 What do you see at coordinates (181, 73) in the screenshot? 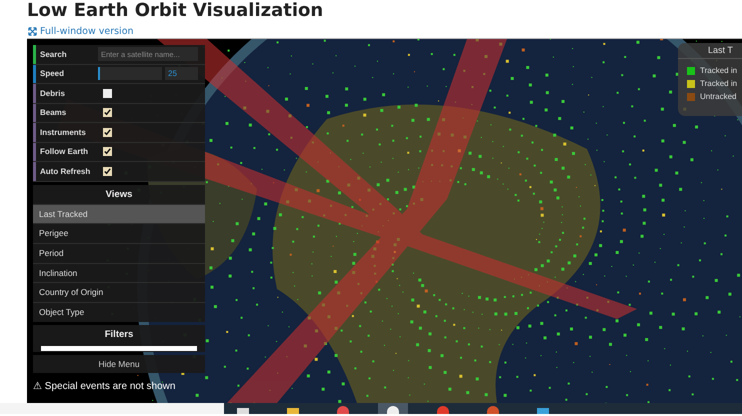
I see `speed-field: 25` at bounding box center [181, 73].